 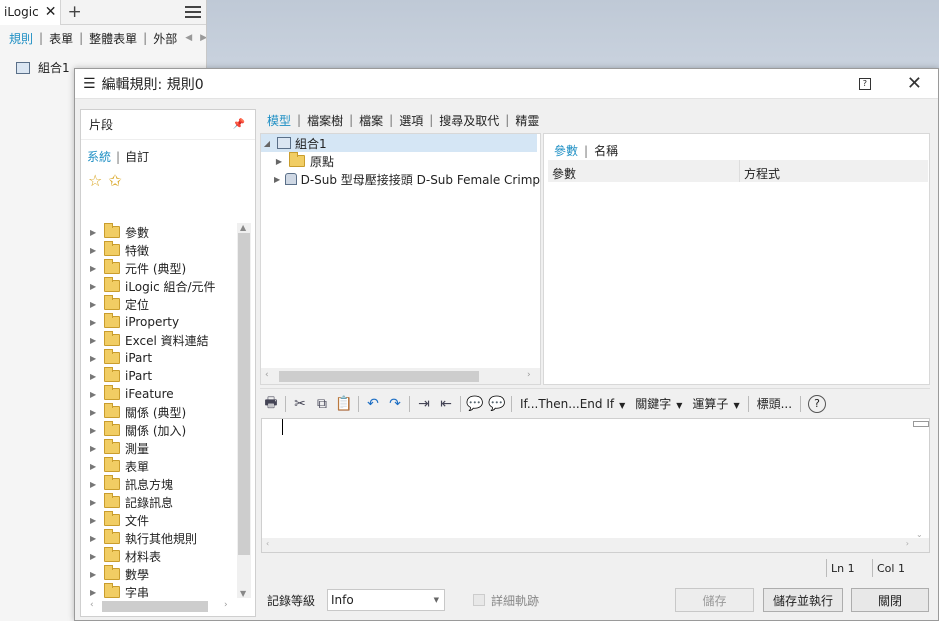 I want to click on tree-item-part: ▶ D-Sub 型母壓接接頭 D-Sub Female Crimp, so click(x=400, y=179).